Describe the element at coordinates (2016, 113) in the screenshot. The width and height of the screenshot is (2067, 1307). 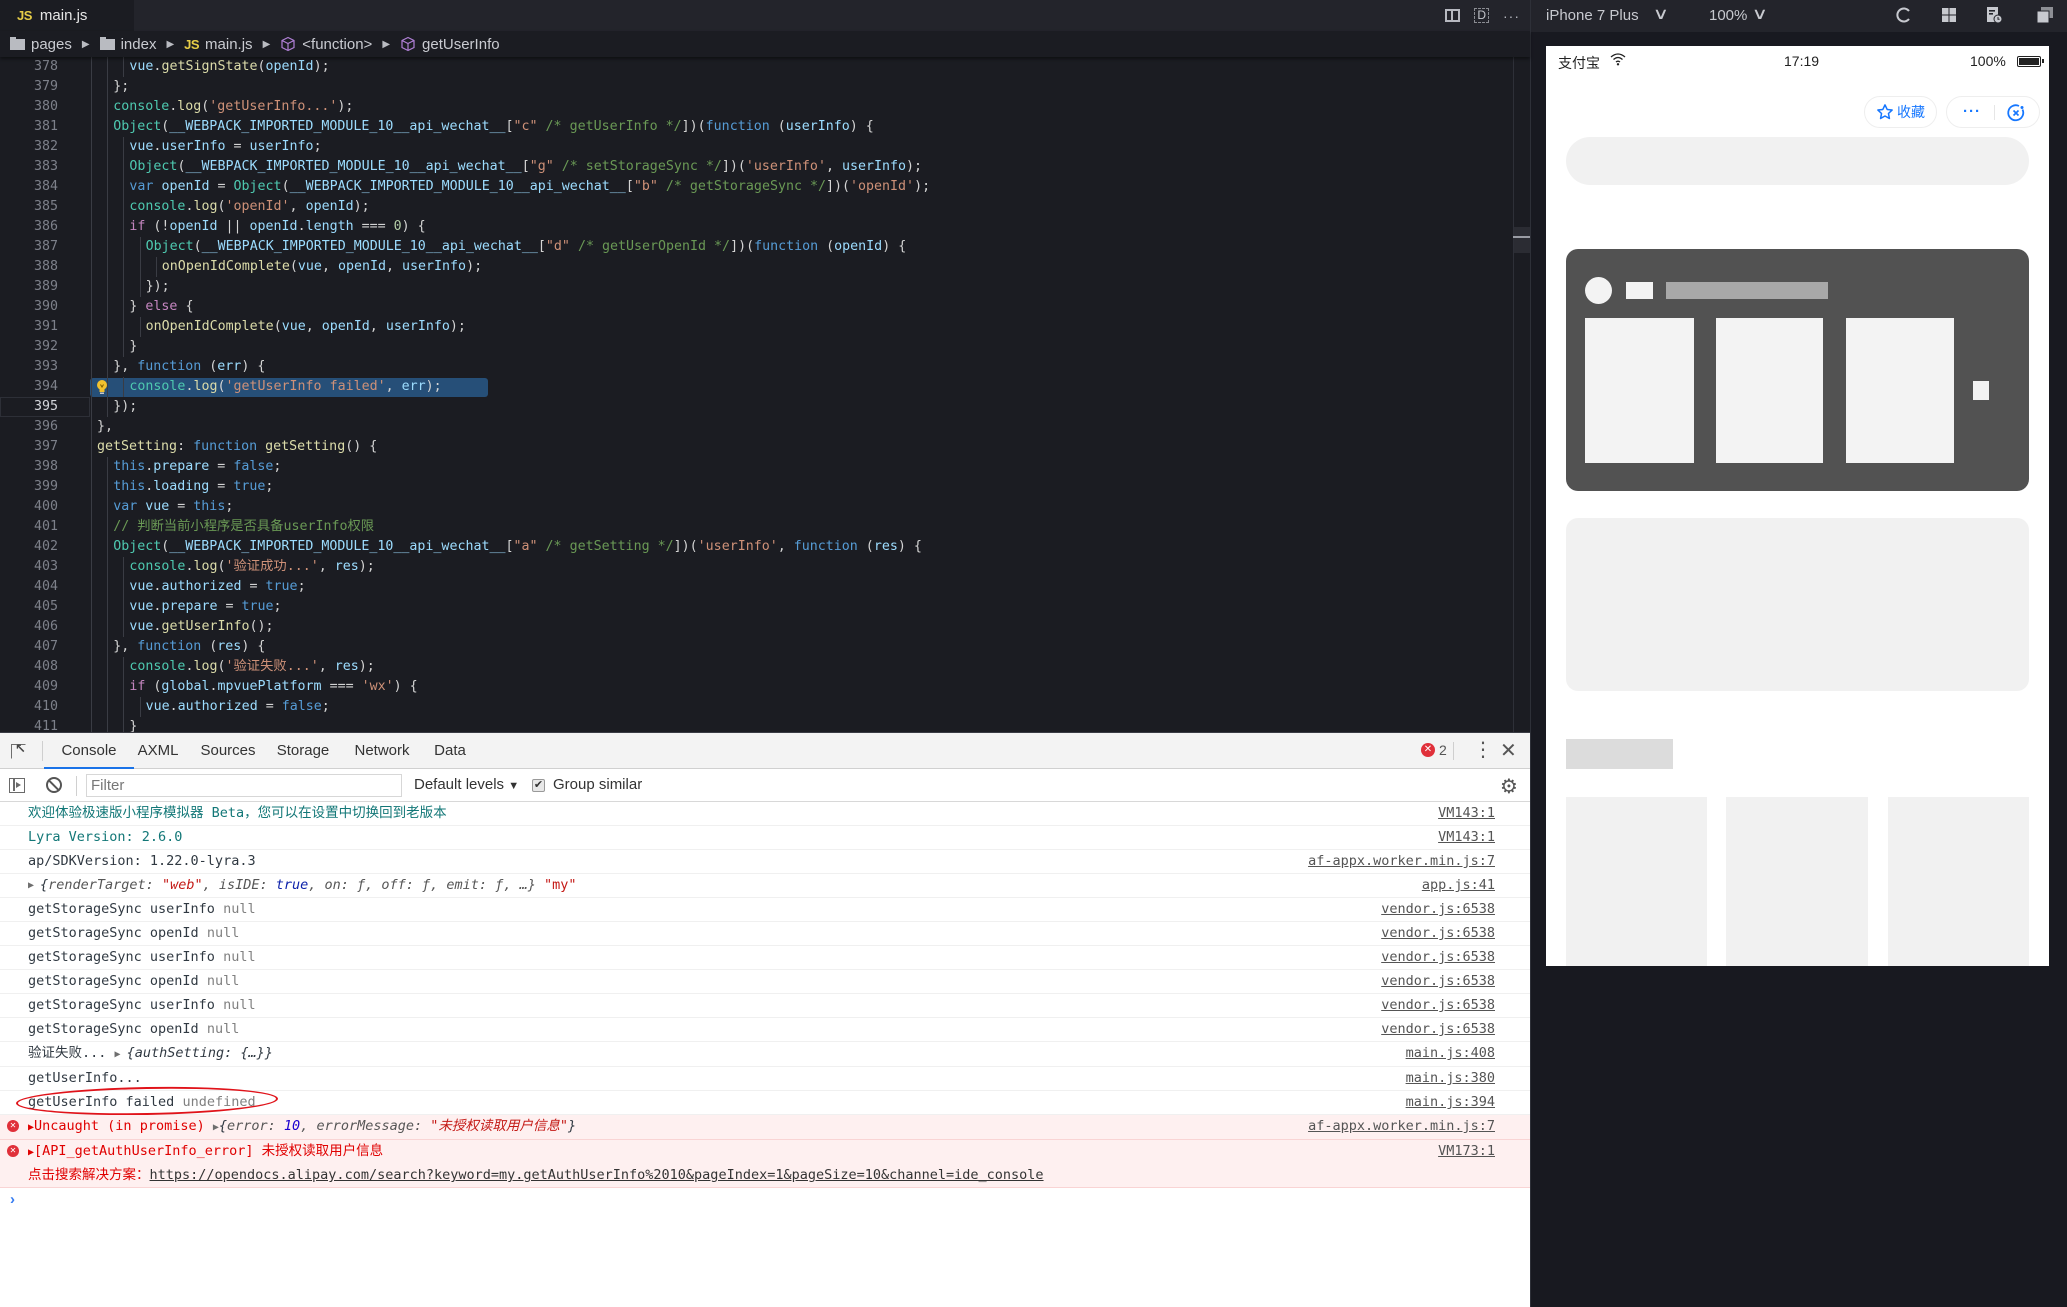
I see `close-miniapp-icon` at that location.